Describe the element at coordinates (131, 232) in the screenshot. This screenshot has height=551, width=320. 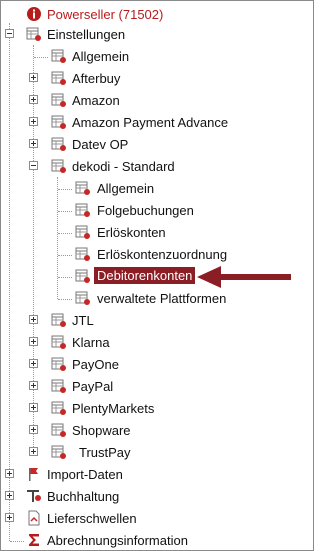
I see `tree-item-label: Erlöskonten` at that location.